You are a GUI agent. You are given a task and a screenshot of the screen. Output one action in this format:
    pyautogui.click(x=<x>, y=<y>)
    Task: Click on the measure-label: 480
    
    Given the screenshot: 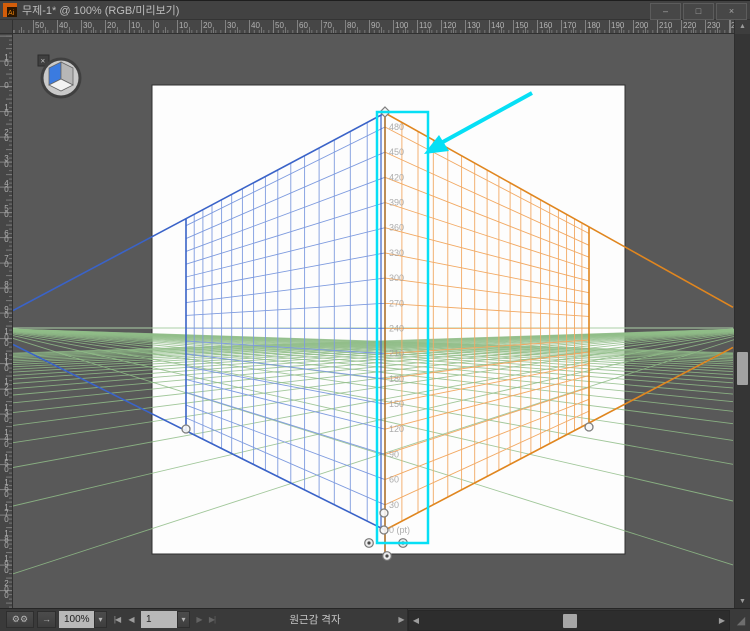 What is the action you would take?
    pyautogui.click(x=396, y=127)
    